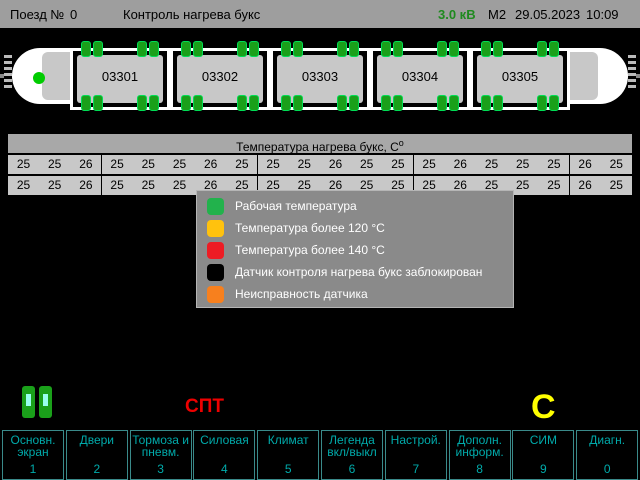 Image resolution: width=640 pixels, height=480 pixels. I want to click on function-key-label: Диагн., so click(607, 440).